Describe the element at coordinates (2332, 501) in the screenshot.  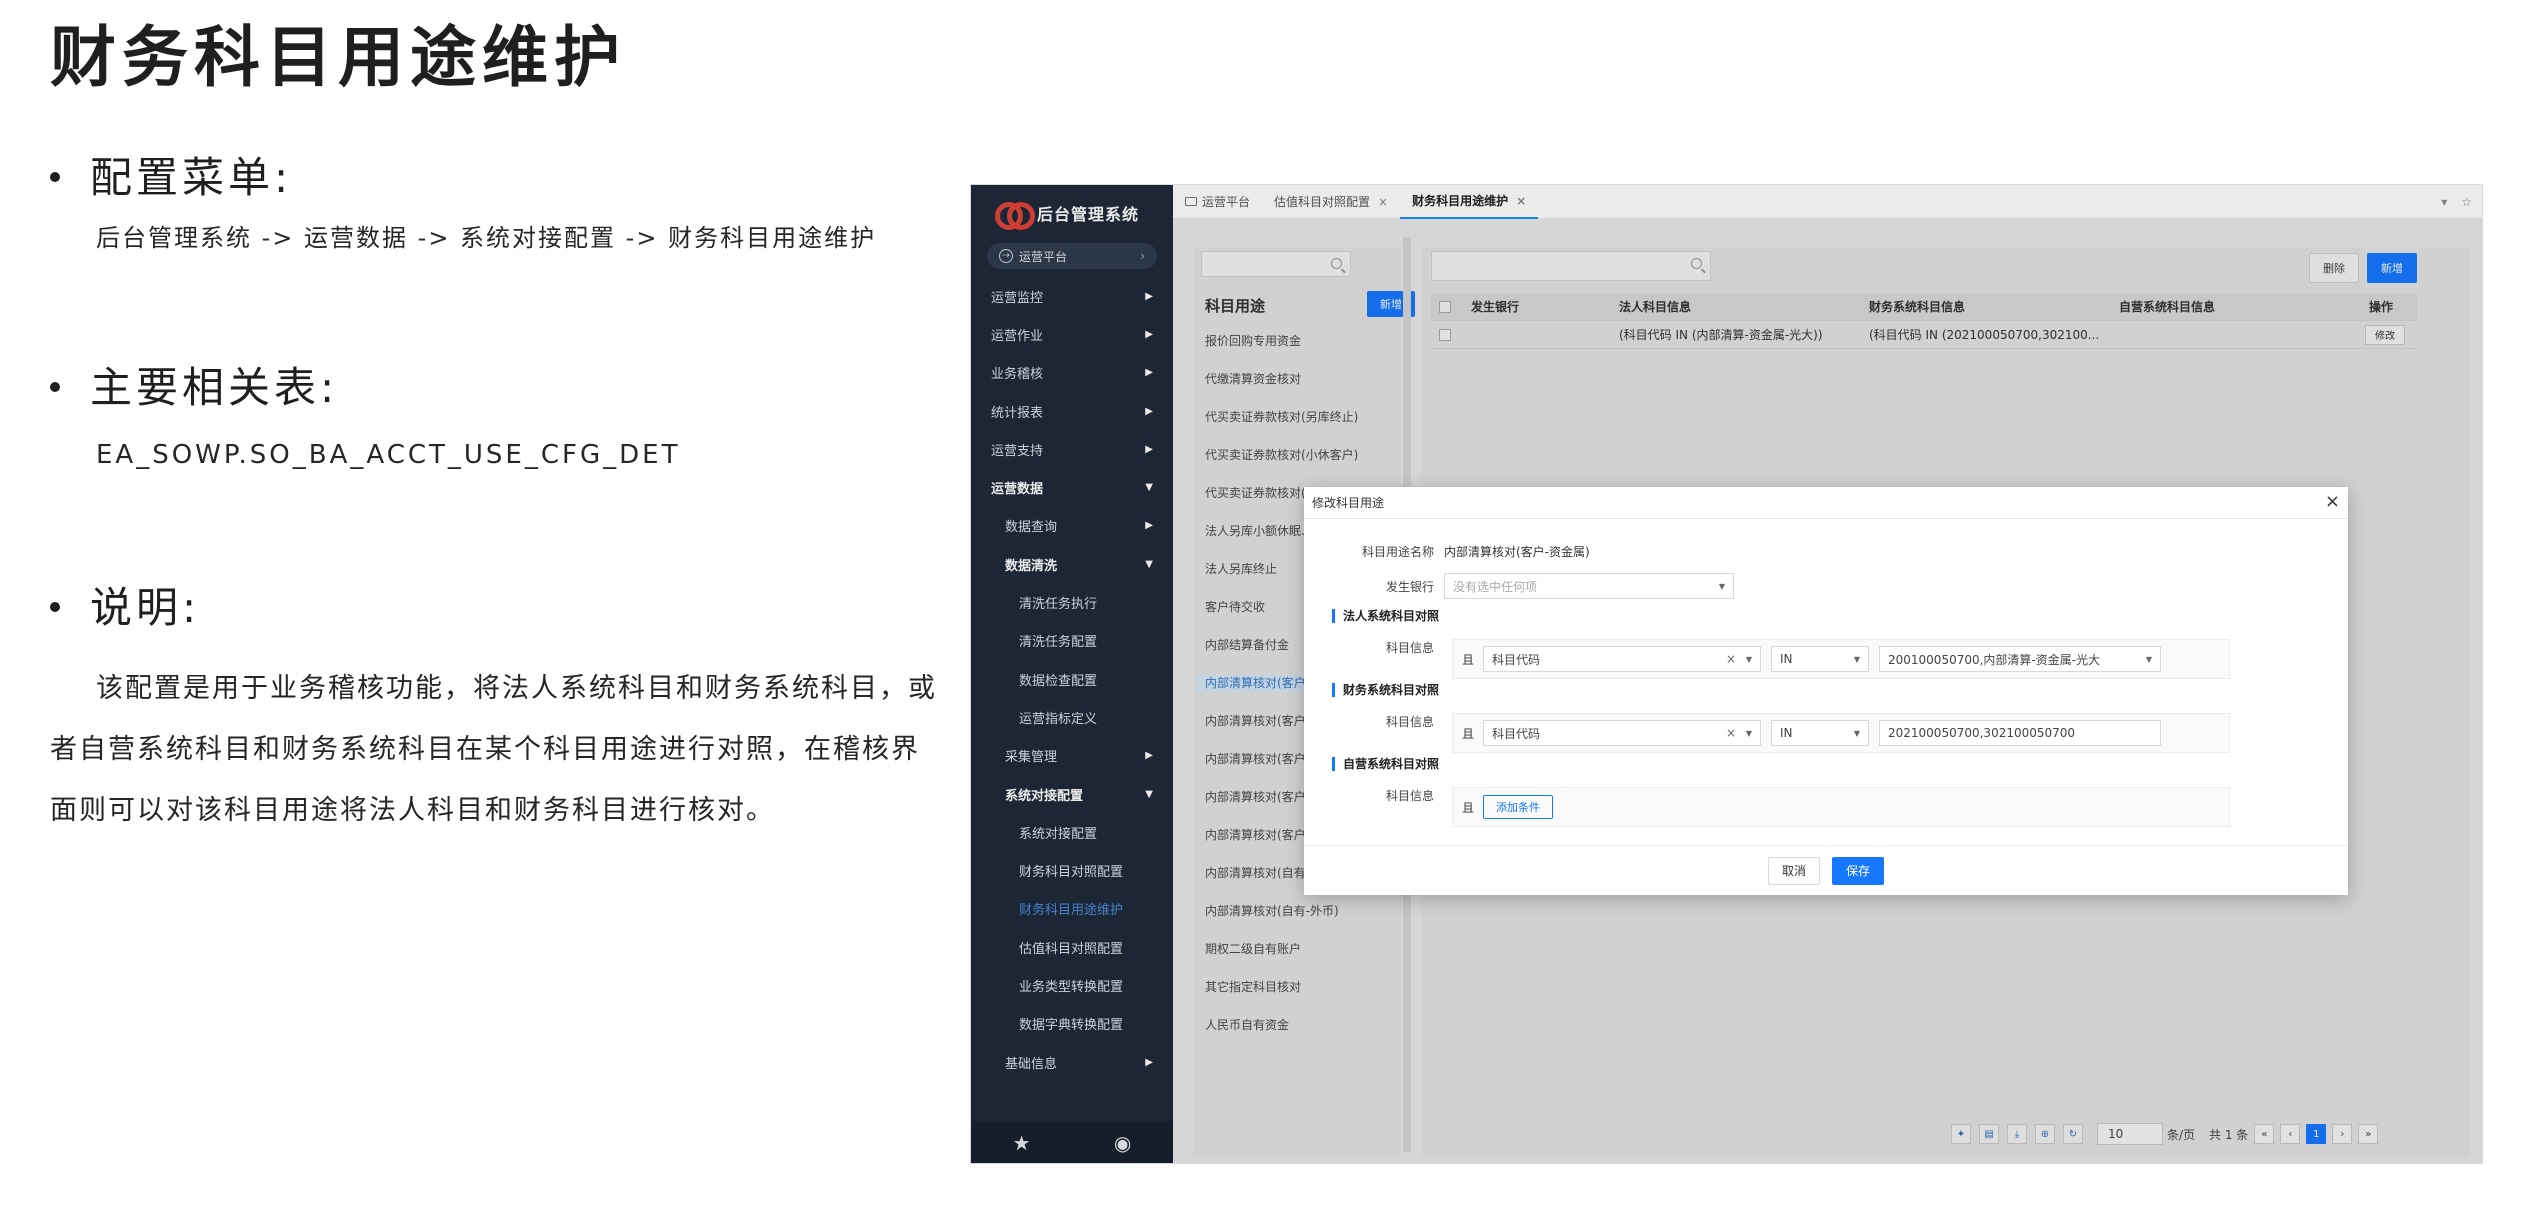
I see `close-icon: ×` at that location.